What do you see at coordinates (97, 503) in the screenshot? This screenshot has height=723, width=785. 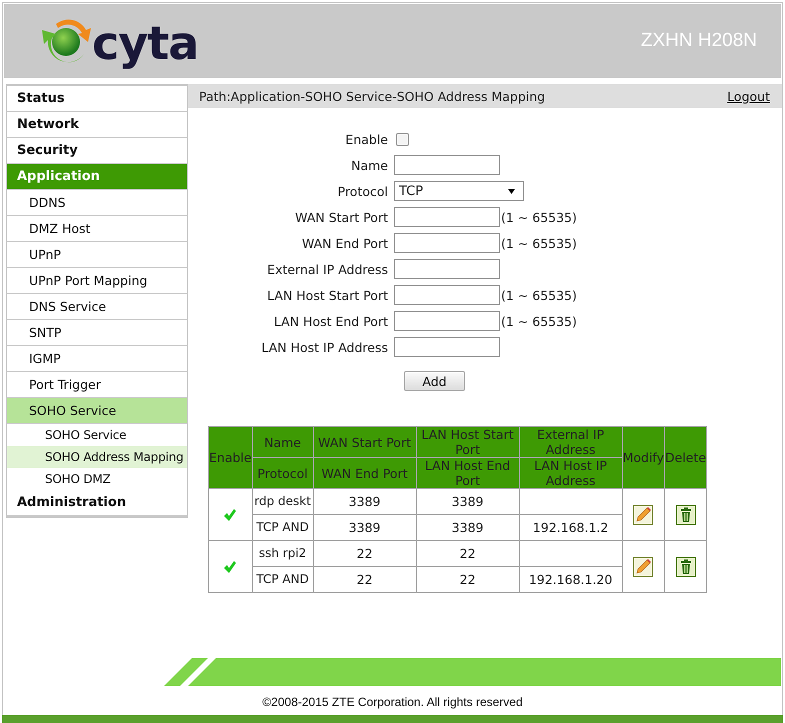 I see `sidebar-item: Administration` at bounding box center [97, 503].